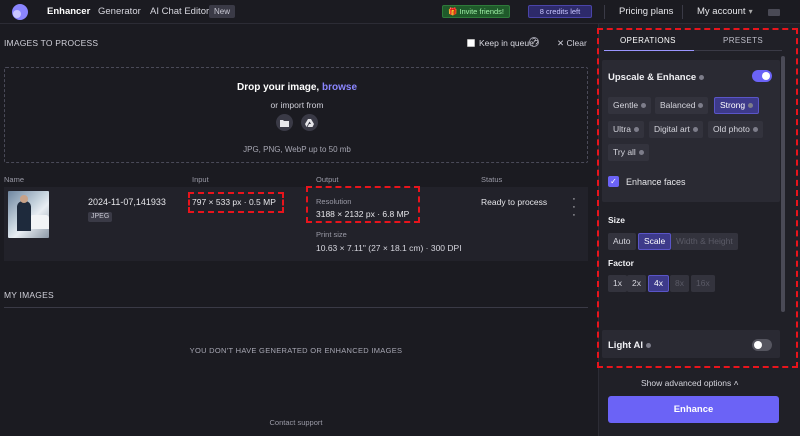  What do you see at coordinates (686, 383) in the screenshot?
I see `show-advanced-label: Show advanced options` at bounding box center [686, 383].